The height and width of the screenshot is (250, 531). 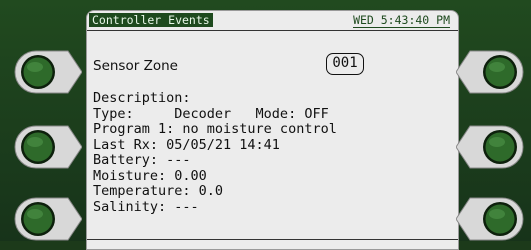 I want to click on clock-display: WED 5:43:40 PM, so click(x=401, y=20).